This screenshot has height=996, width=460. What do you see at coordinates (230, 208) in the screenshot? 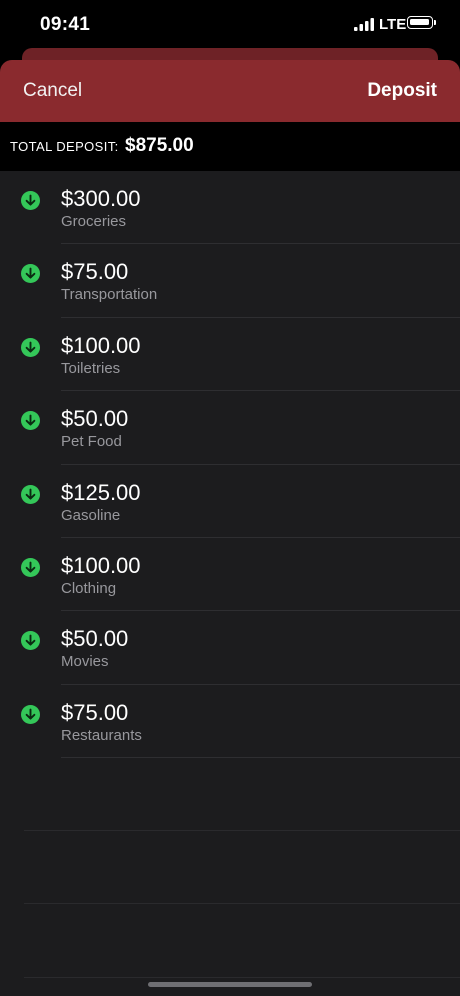
I see `deposit-item: $300.00 Groceries` at bounding box center [230, 208].